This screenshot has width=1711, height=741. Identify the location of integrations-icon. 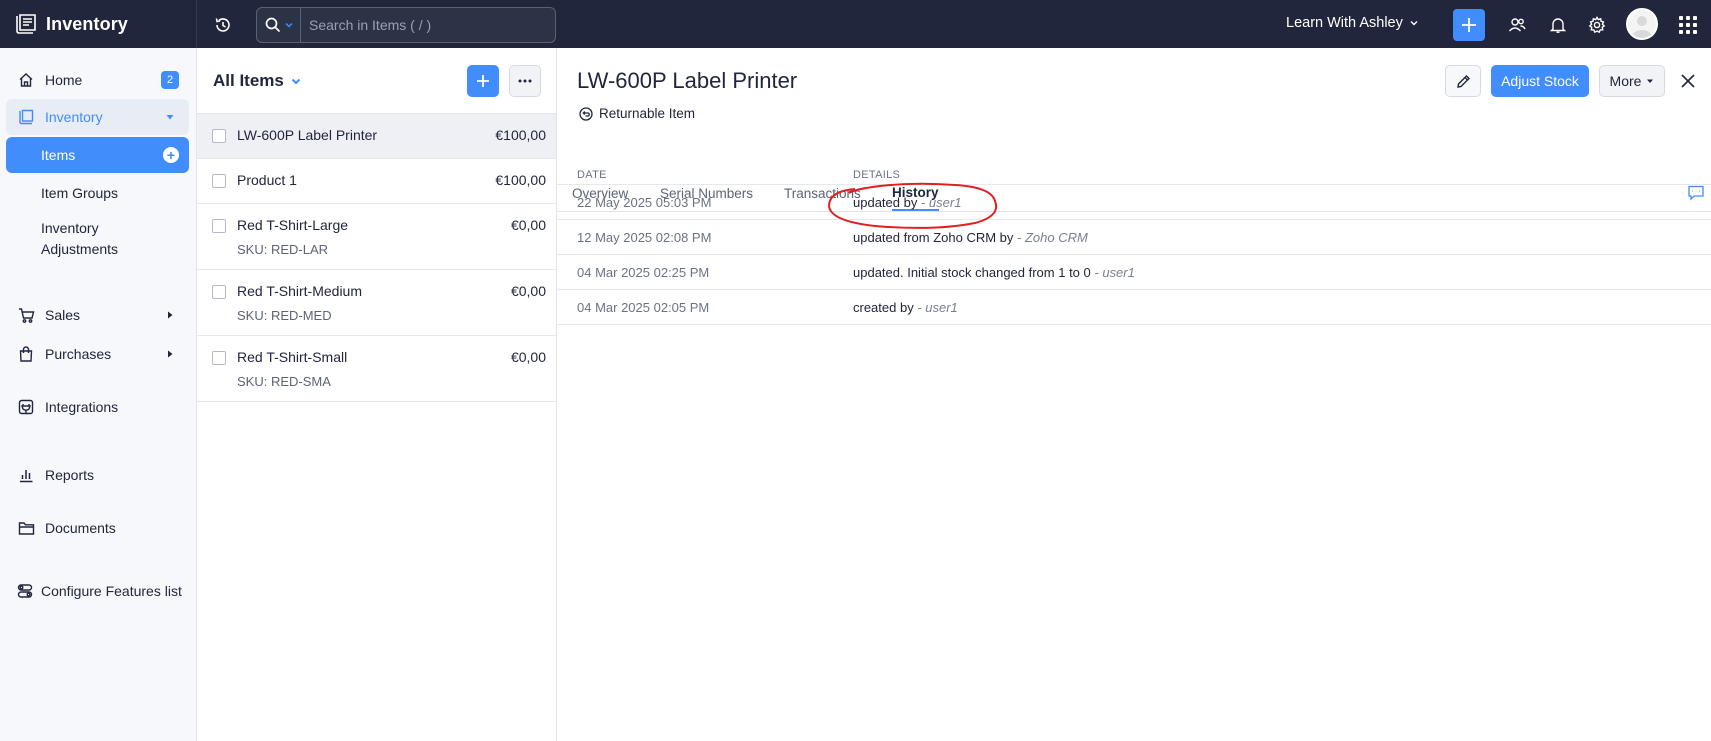
(26, 407).